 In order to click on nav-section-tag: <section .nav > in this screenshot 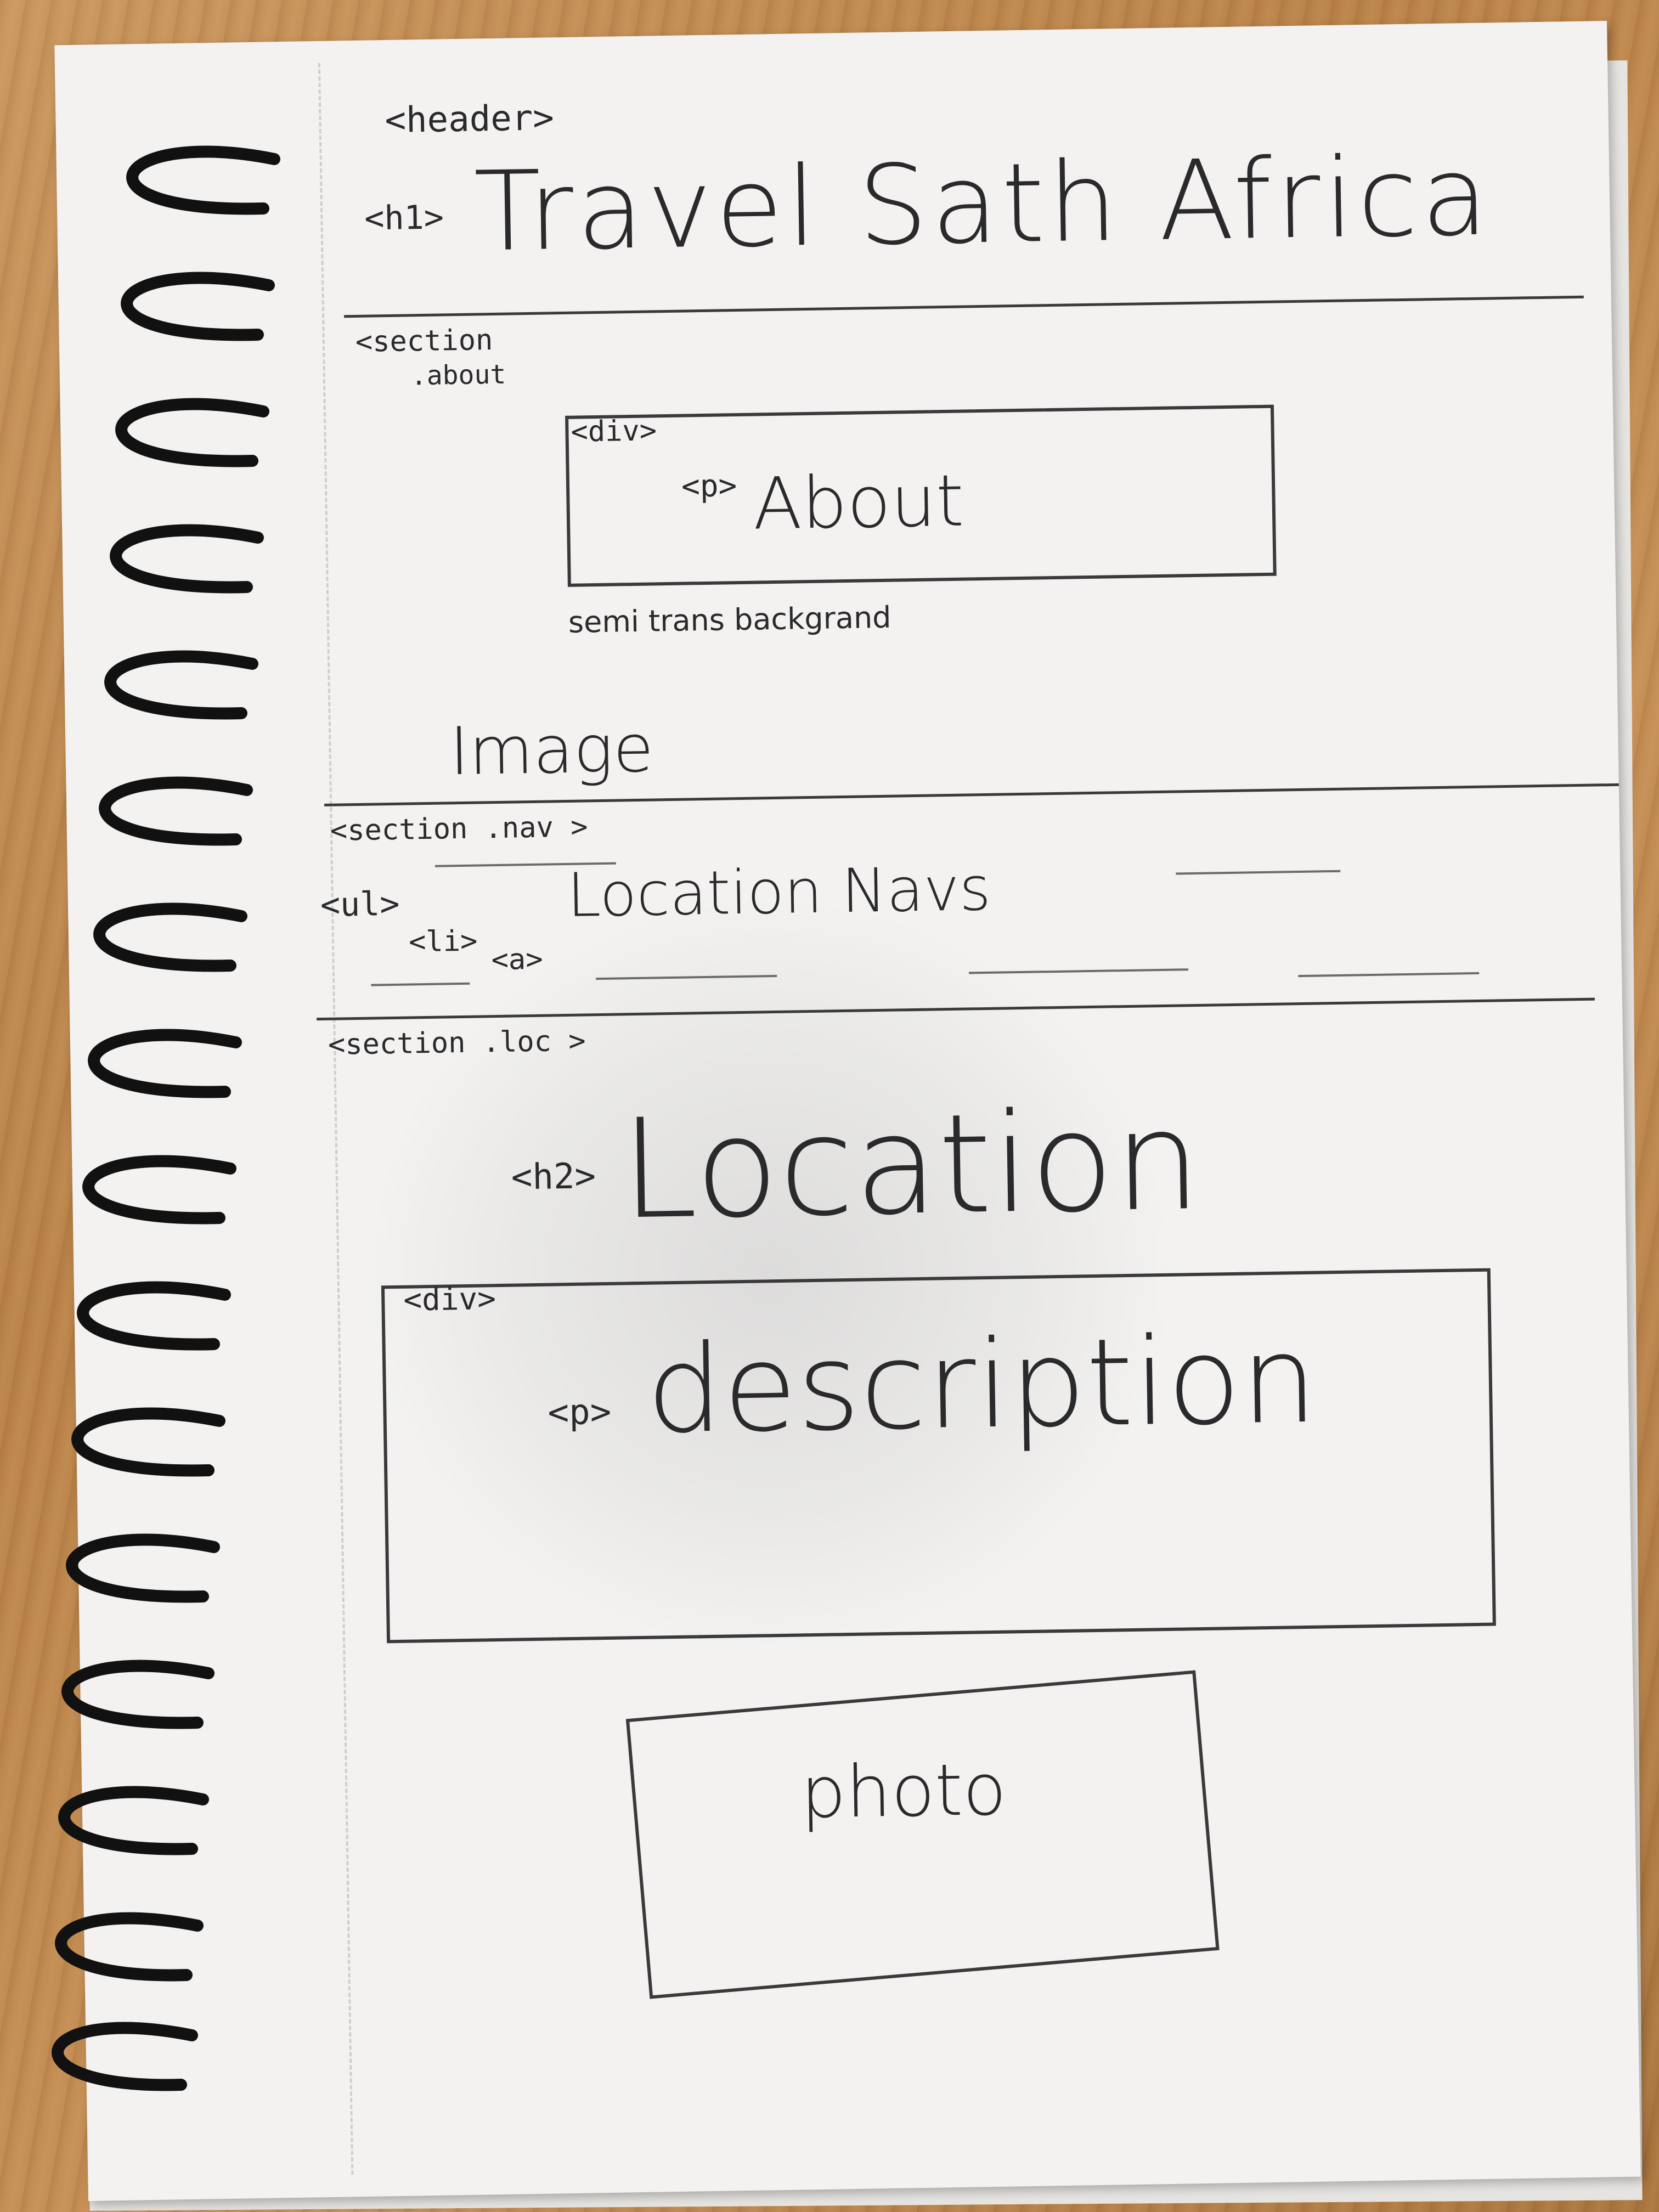, I will do `click(459, 829)`.